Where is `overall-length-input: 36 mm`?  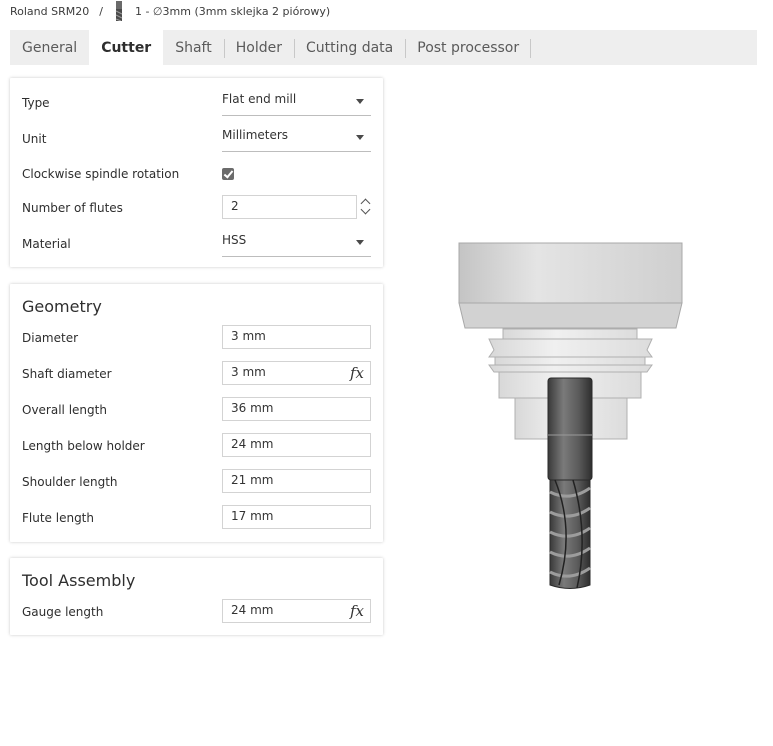
overall-length-input: 36 mm is located at coordinates (296, 409).